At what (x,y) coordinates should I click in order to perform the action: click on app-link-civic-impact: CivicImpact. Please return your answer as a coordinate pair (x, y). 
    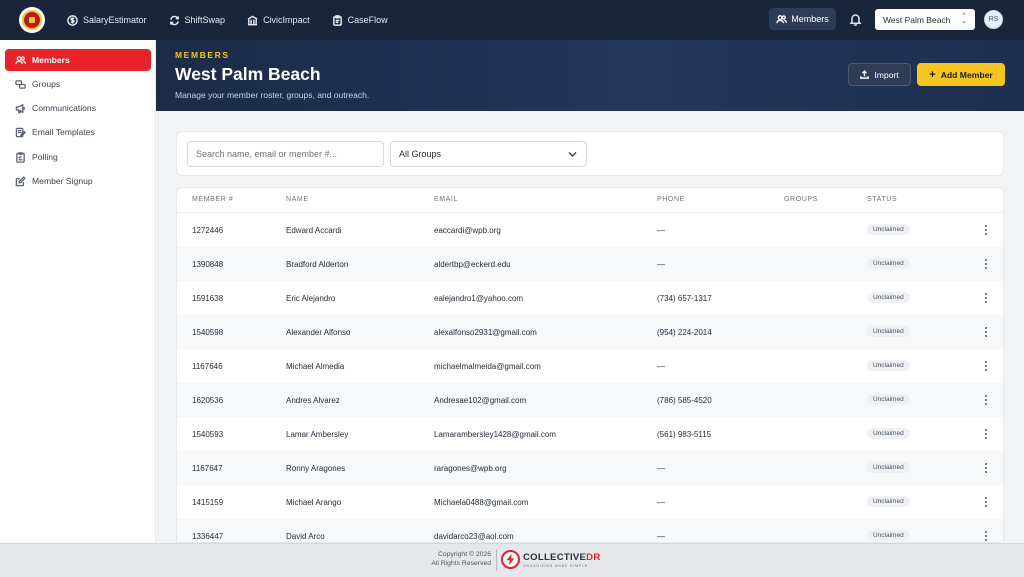
    Looking at the image, I should click on (278, 20).